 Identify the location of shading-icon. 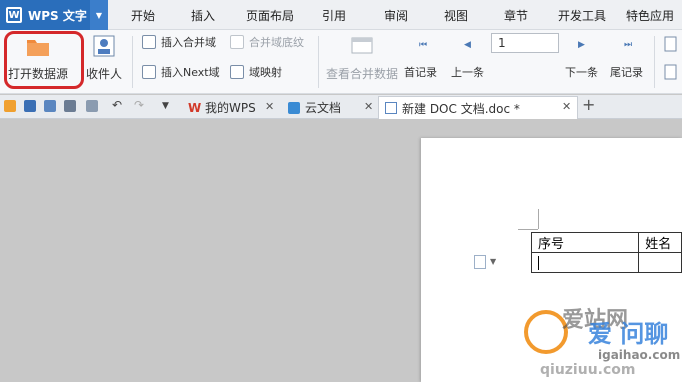
(237, 42).